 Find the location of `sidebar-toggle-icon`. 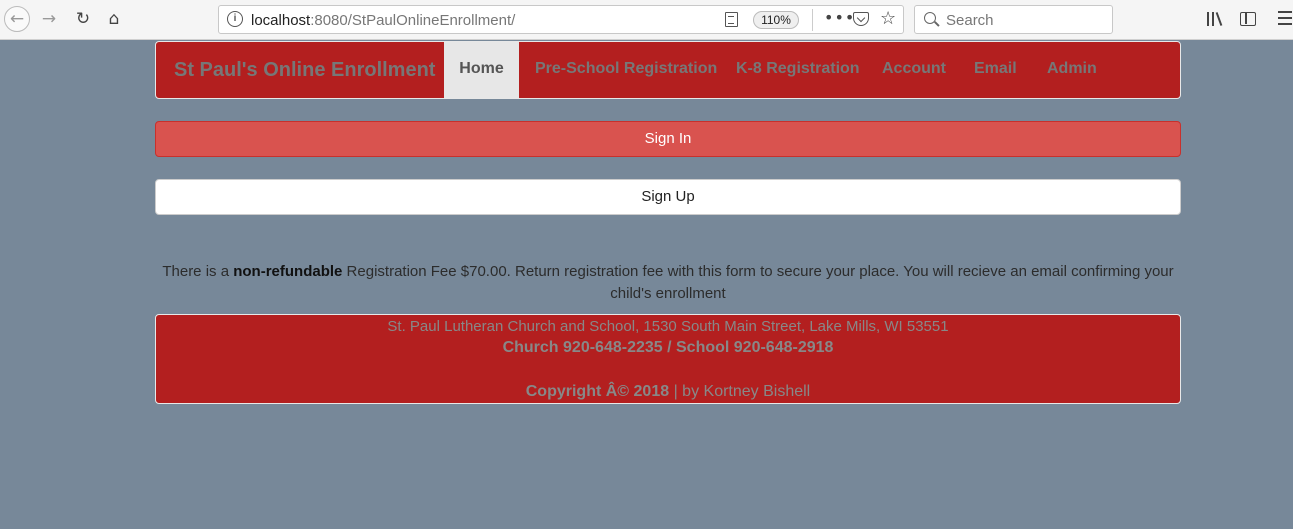

sidebar-toggle-icon is located at coordinates (1248, 19).